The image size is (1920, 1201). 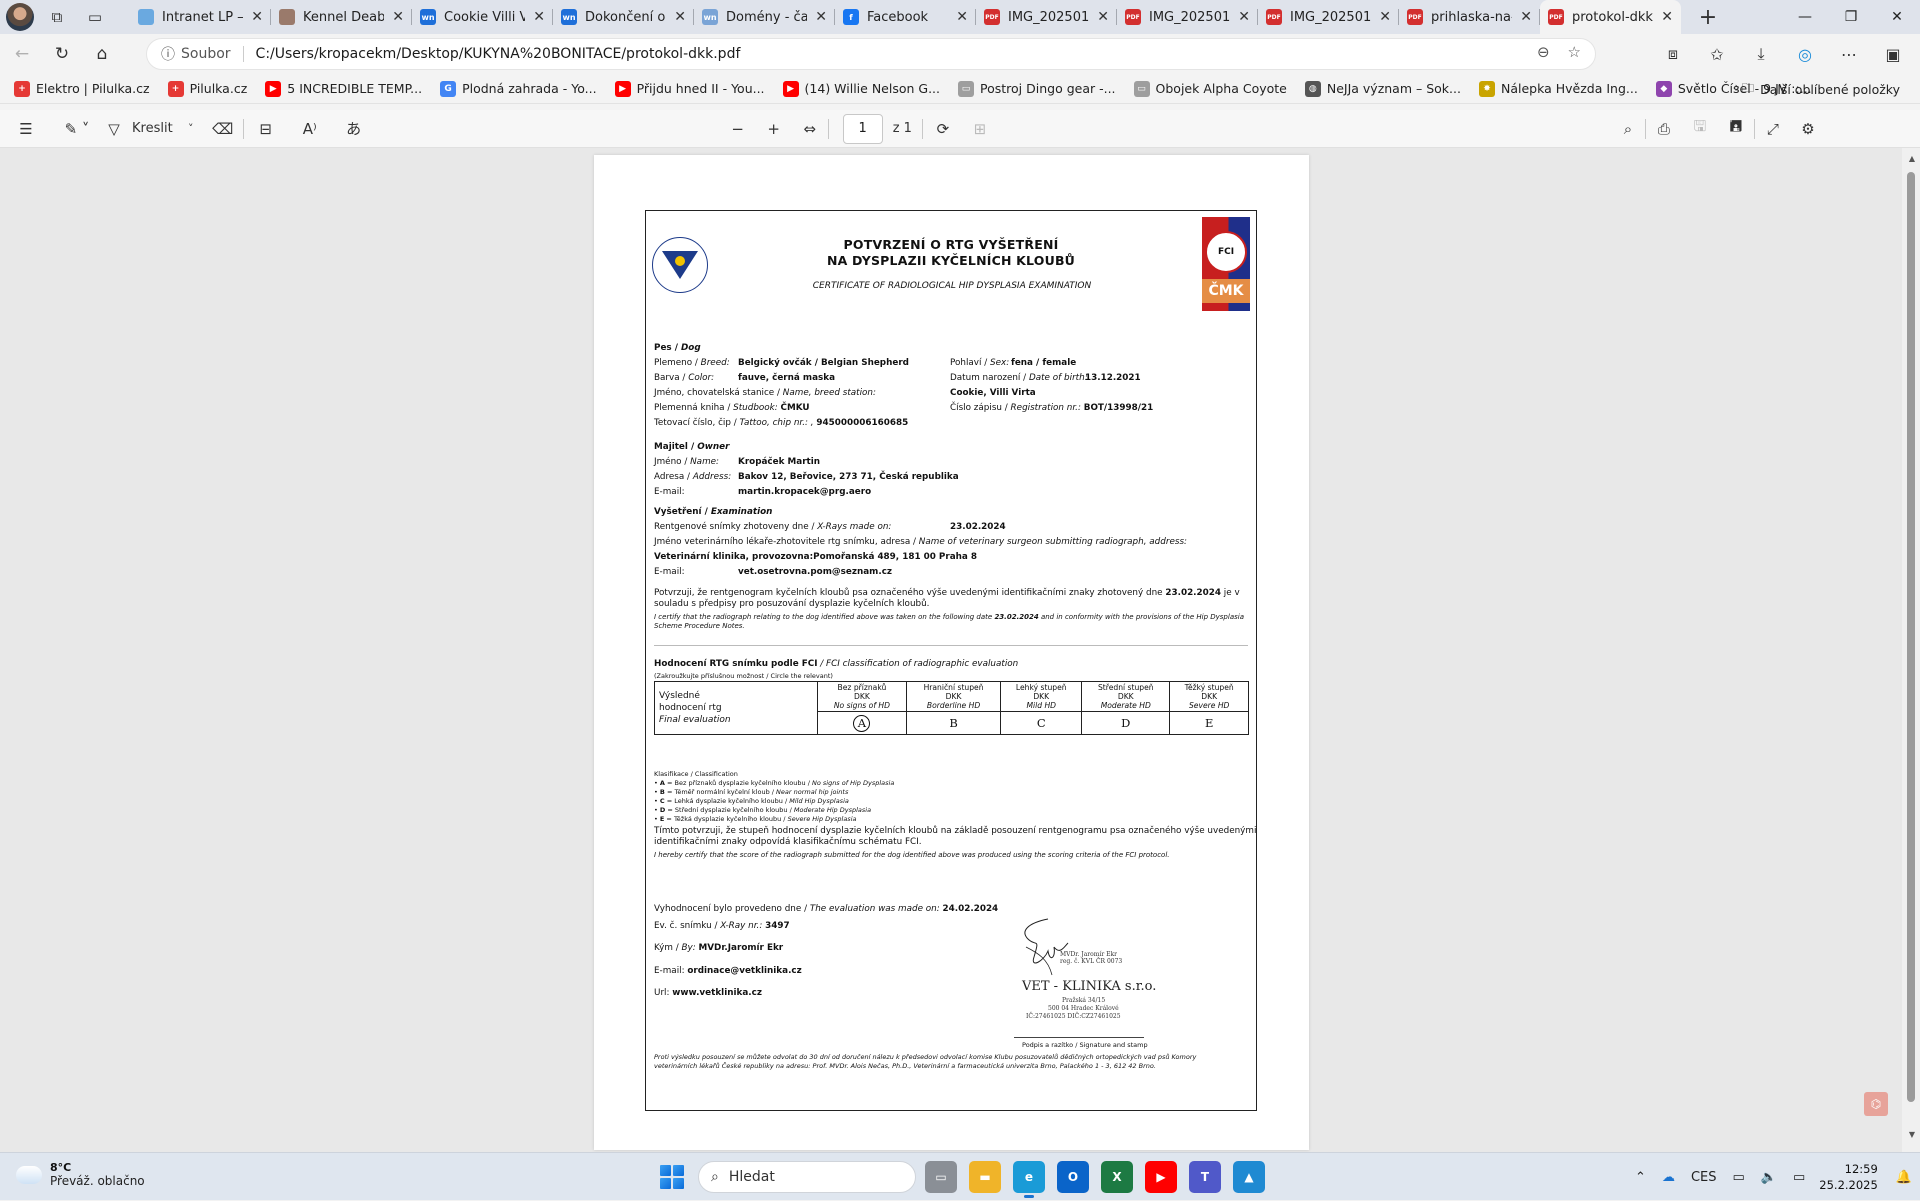 I want to click on erase-icon: ⌫, so click(x=223, y=129).